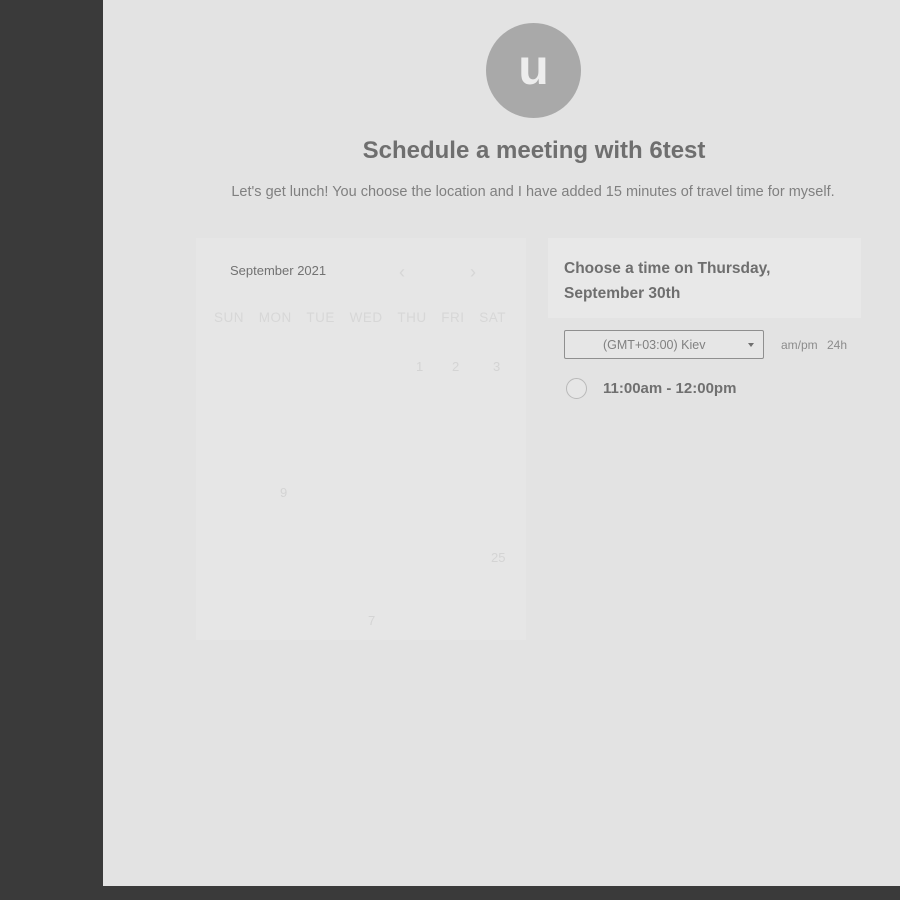 This screenshot has width=900, height=900. What do you see at coordinates (473, 272) in the screenshot?
I see `chevron-right-icon: ›` at bounding box center [473, 272].